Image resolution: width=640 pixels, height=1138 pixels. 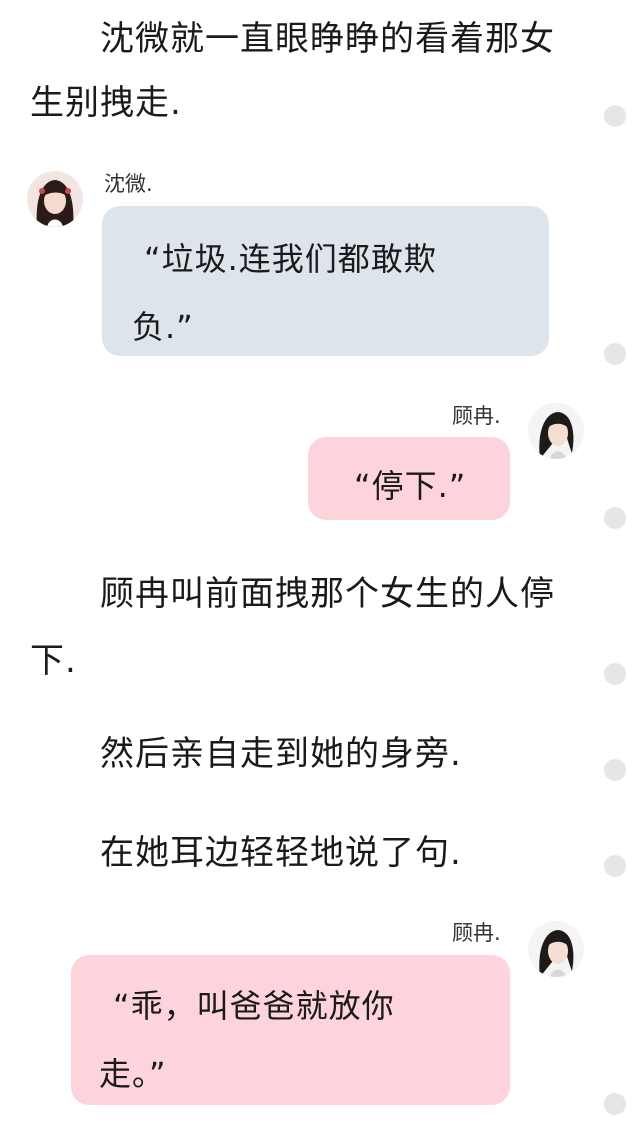 I want to click on narration-line: 然后亲自走到她的身旁., so click(x=281, y=754).